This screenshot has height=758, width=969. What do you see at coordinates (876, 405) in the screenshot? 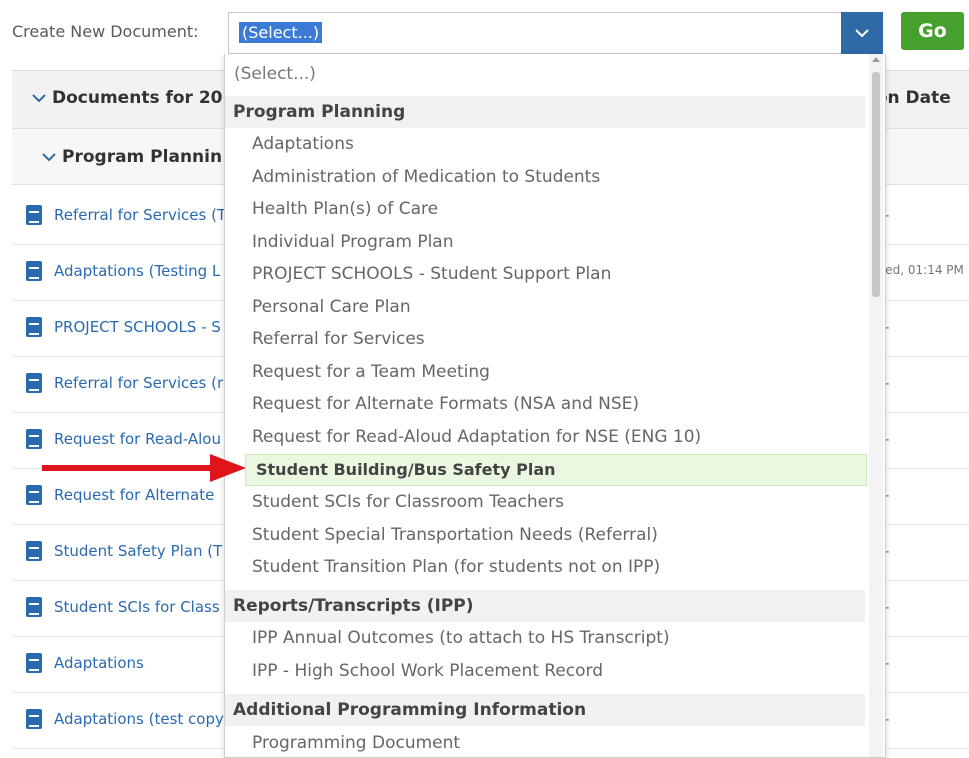
I see `dropdown-scrollbar` at bounding box center [876, 405].